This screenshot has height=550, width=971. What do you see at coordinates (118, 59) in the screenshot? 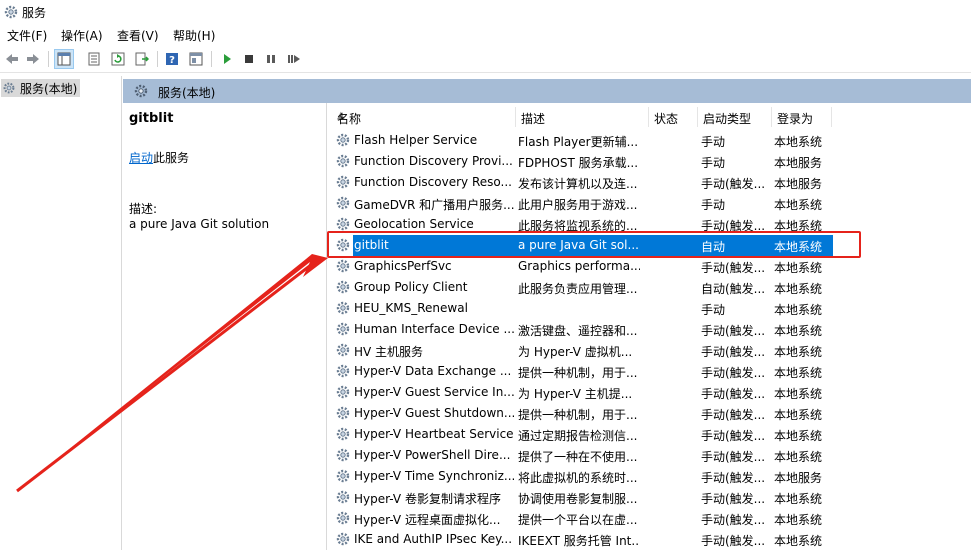
I see `refresh-icon` at bounding box center [118, 59].